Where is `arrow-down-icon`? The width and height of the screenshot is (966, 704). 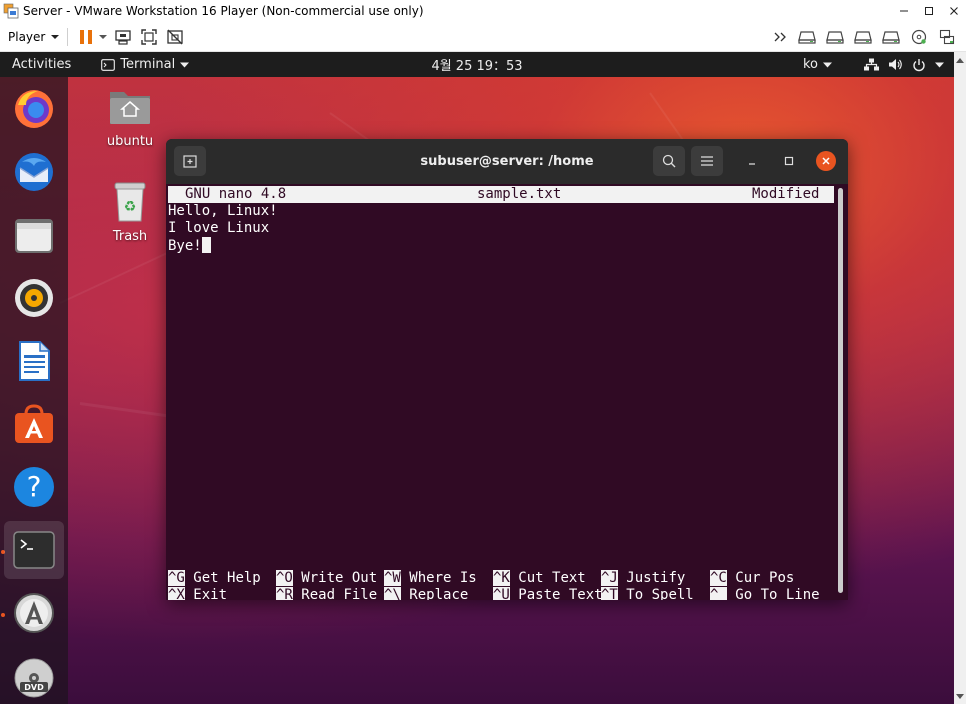 arrow-down-icon is located at coordinates (960, 696).